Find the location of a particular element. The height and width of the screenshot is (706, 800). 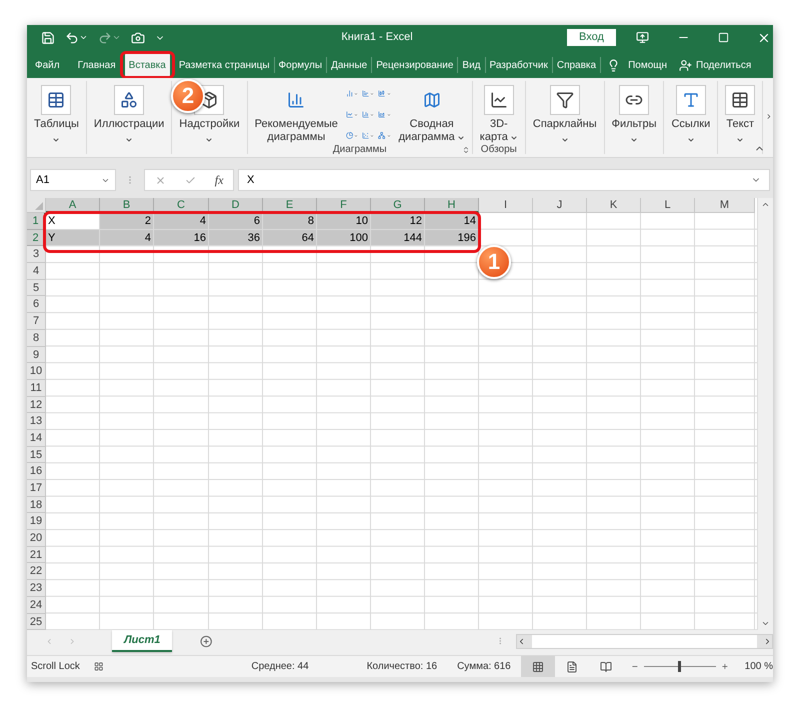

globe-map-icon is located at coordinates (431, 100).